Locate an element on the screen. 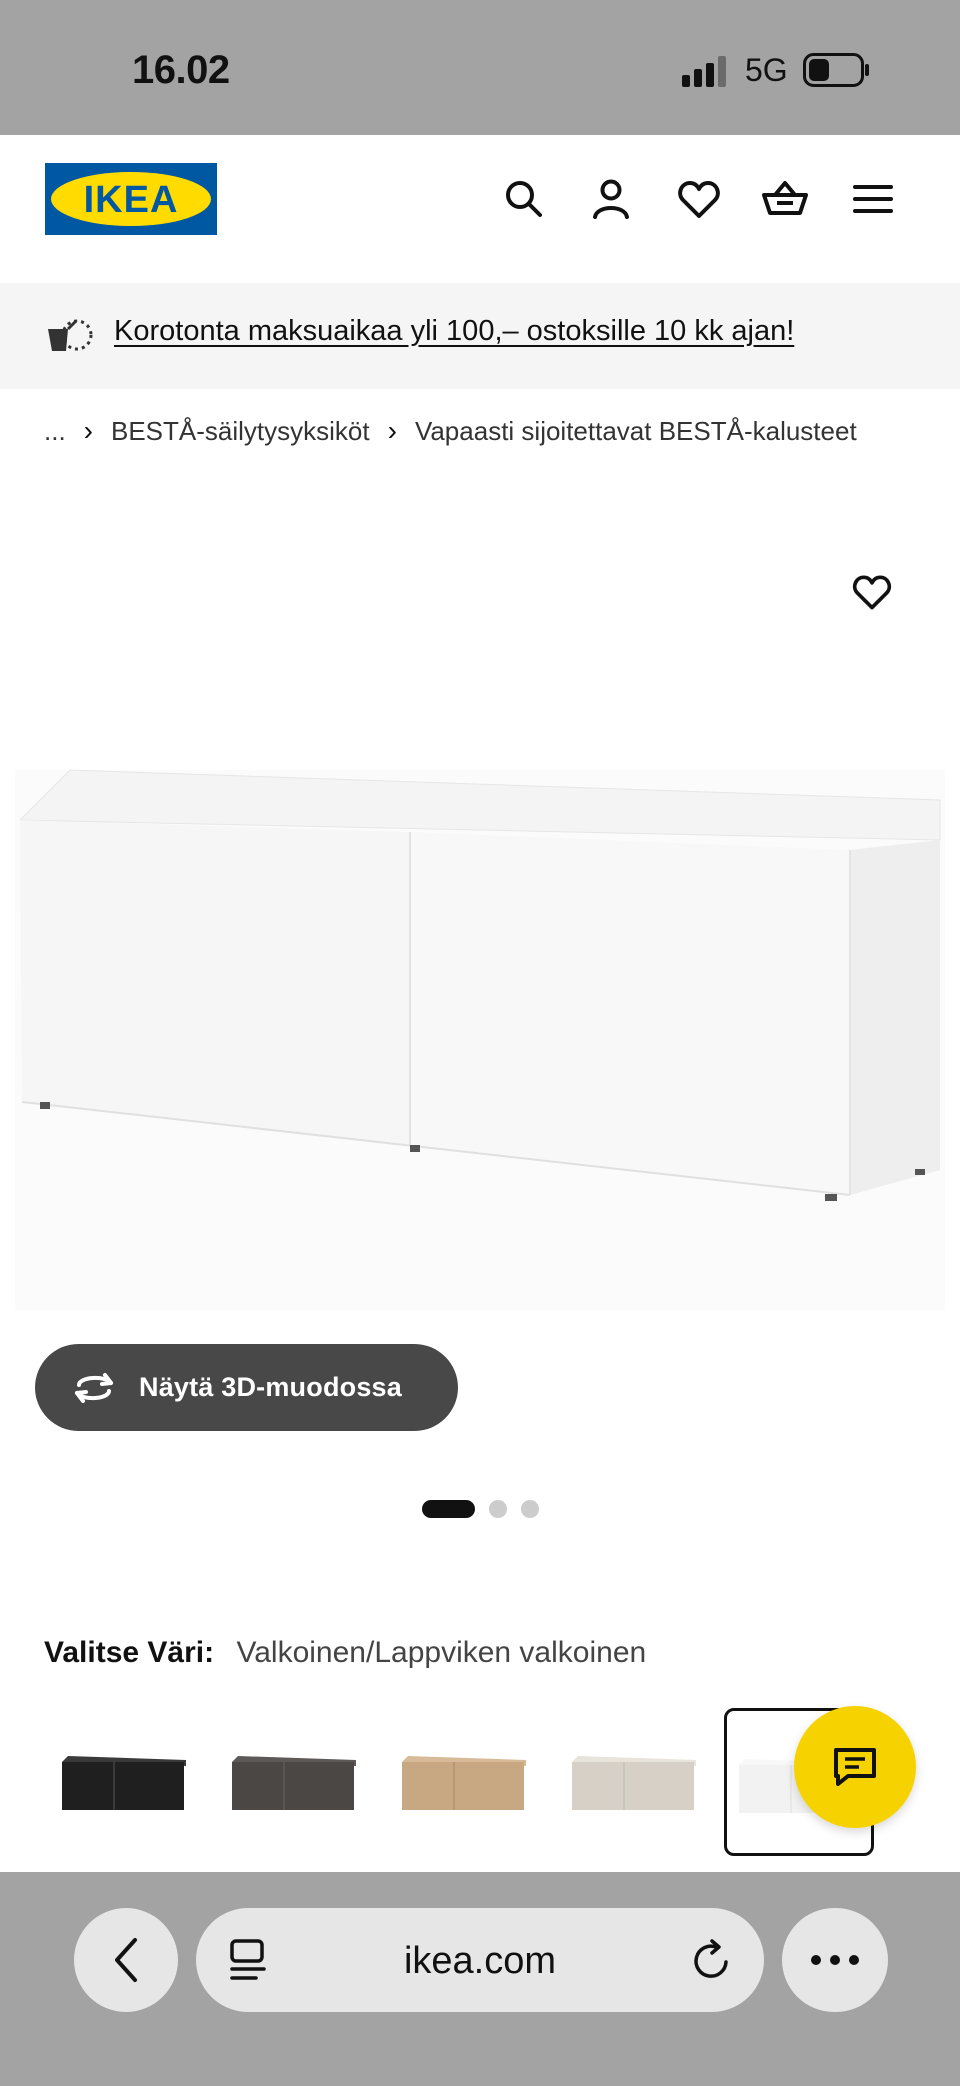 Image resolution: width=960 pixels, height=2086 pixels. view-3d-button: Näytä 3D-muodossa is located at coordinates (246, 1387).